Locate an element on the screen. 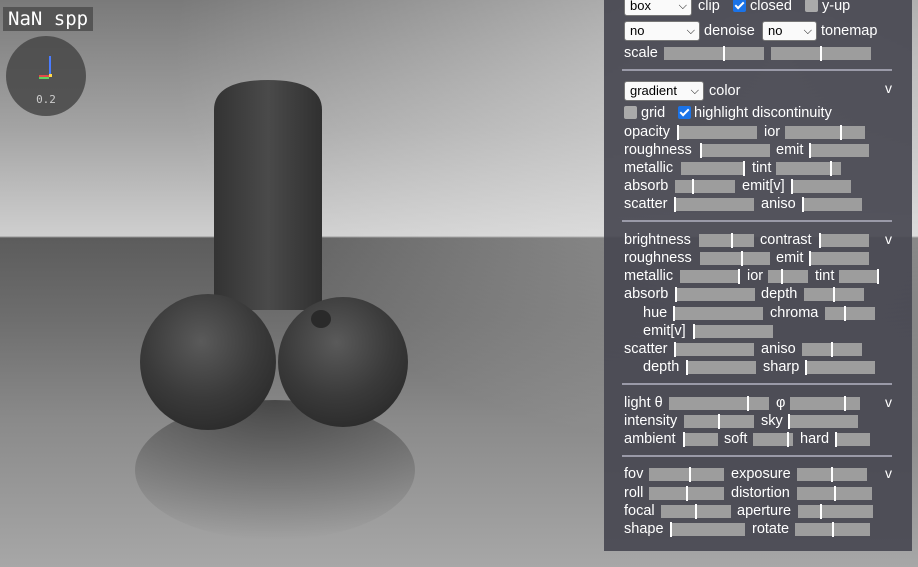 This screenshot has height=567, width=918. bg-ior-slider is located at coordinates (788, 276).